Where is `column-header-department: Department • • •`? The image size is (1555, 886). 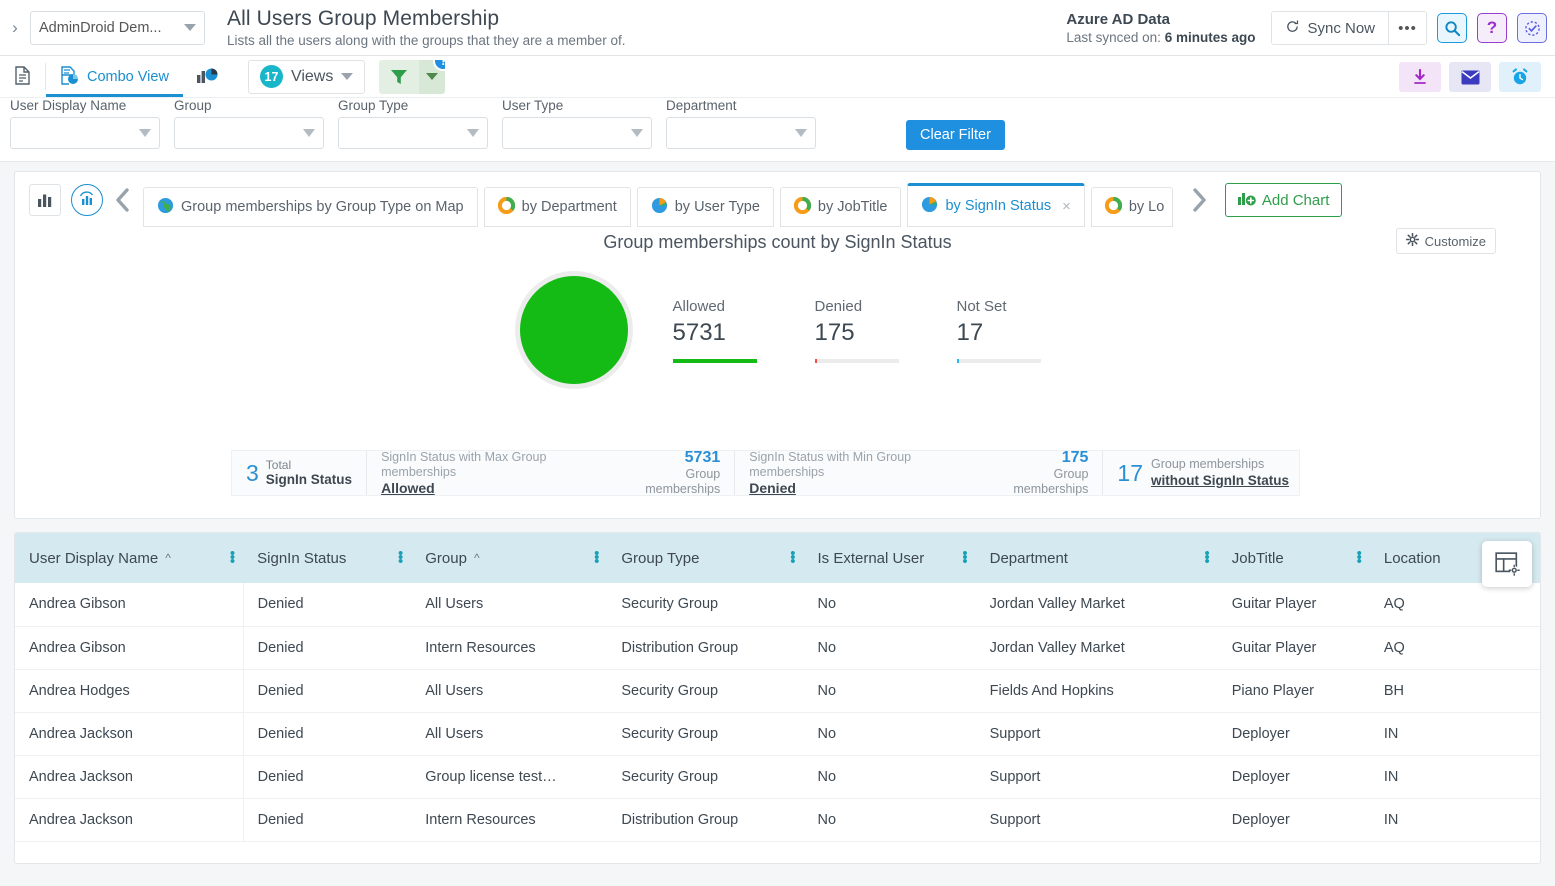 column-header-department: Department • • • is located at coordinates (1096, 558).